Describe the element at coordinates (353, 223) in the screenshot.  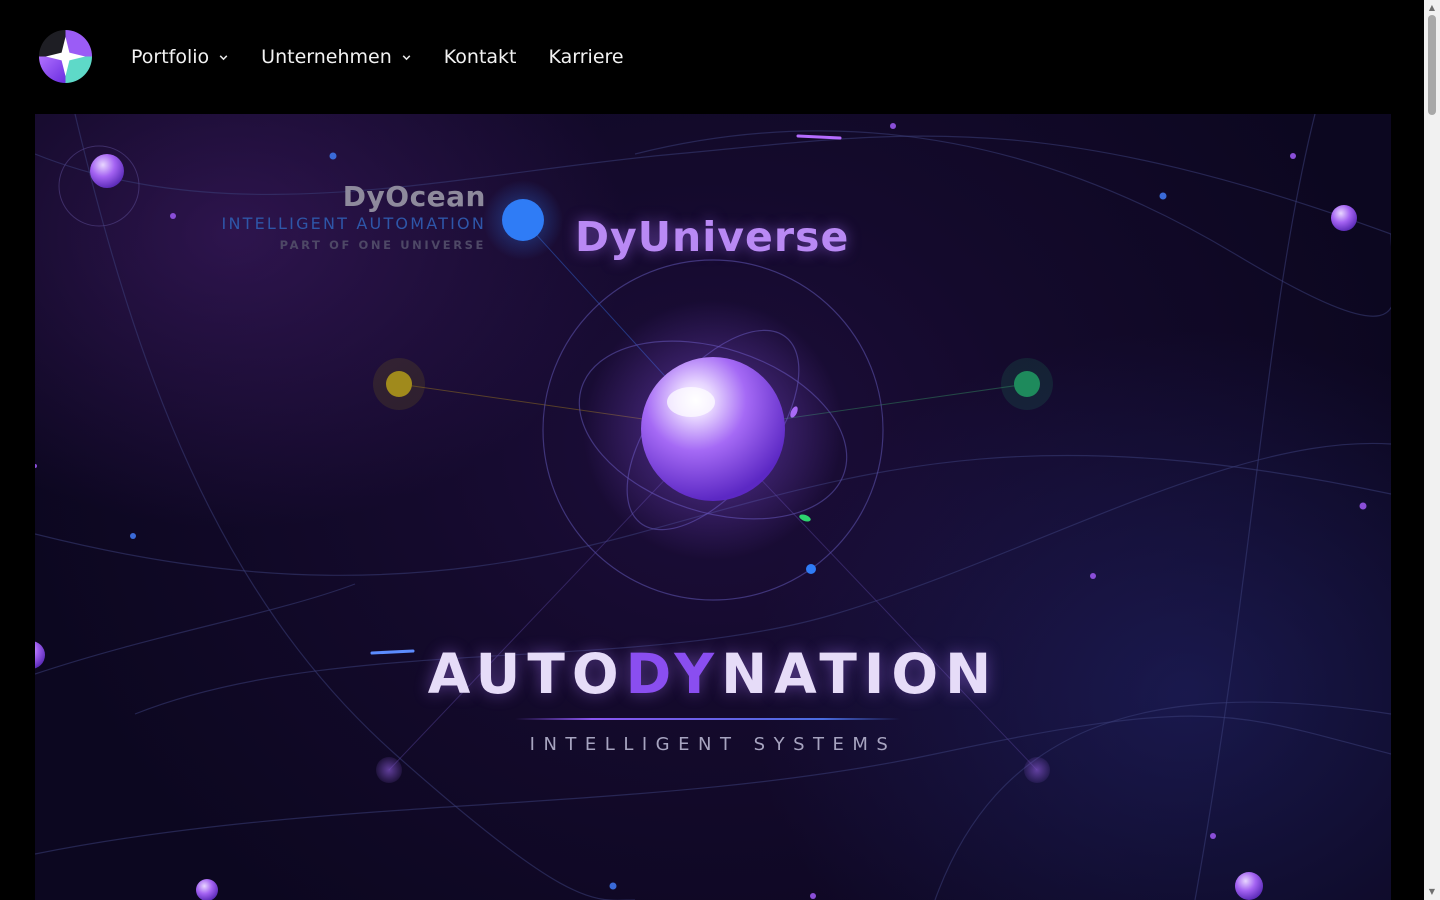
I see `dyocean-subtitle: INTELLIGENT AUTOMATION` at that location.